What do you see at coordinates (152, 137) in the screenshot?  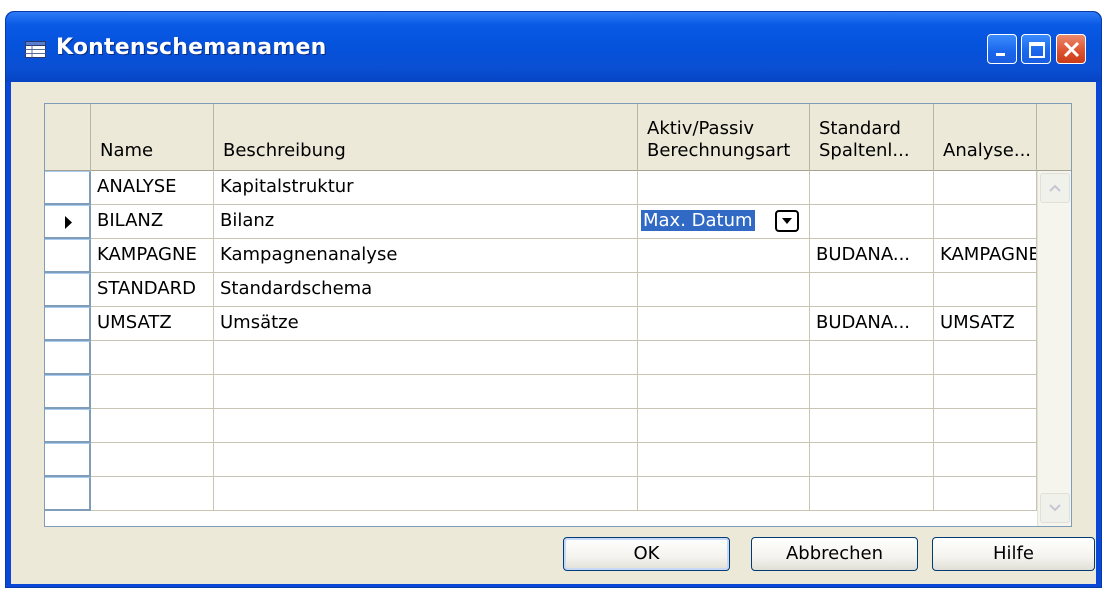 I see `column-header-name: Name` at bounding box center [152, 137].